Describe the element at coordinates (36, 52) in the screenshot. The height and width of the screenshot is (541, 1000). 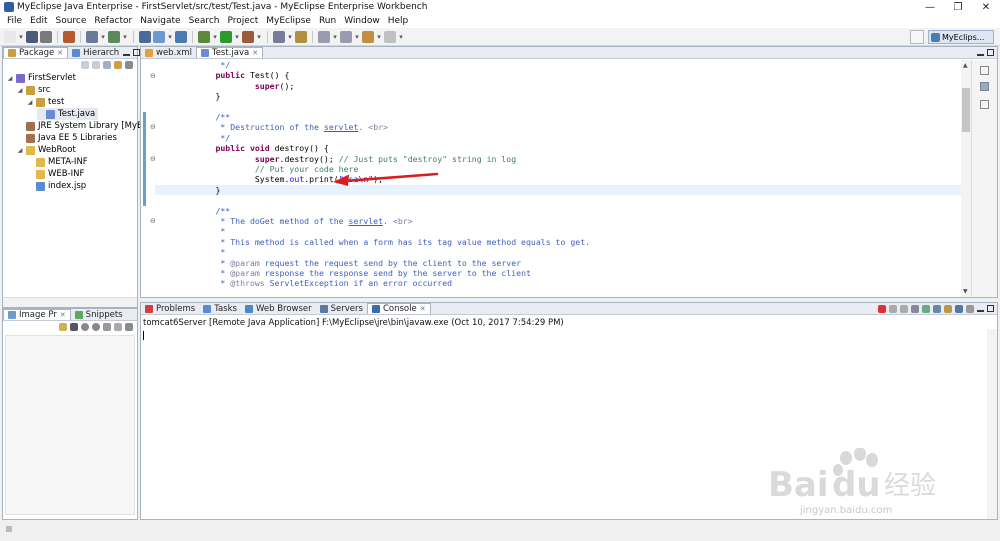
I see `tab-package-explorer: Package ✕` at that location.